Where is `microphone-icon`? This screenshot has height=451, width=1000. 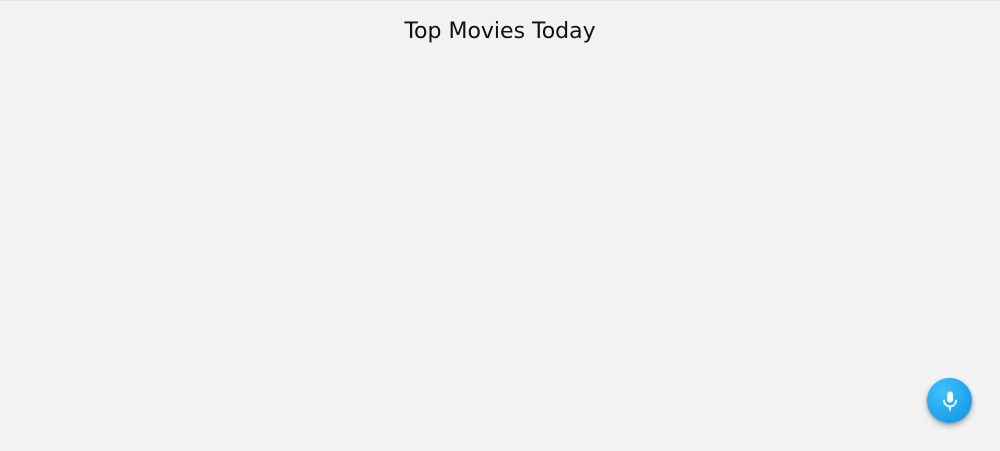 microphone-icon is located at coordinates (949, 401).